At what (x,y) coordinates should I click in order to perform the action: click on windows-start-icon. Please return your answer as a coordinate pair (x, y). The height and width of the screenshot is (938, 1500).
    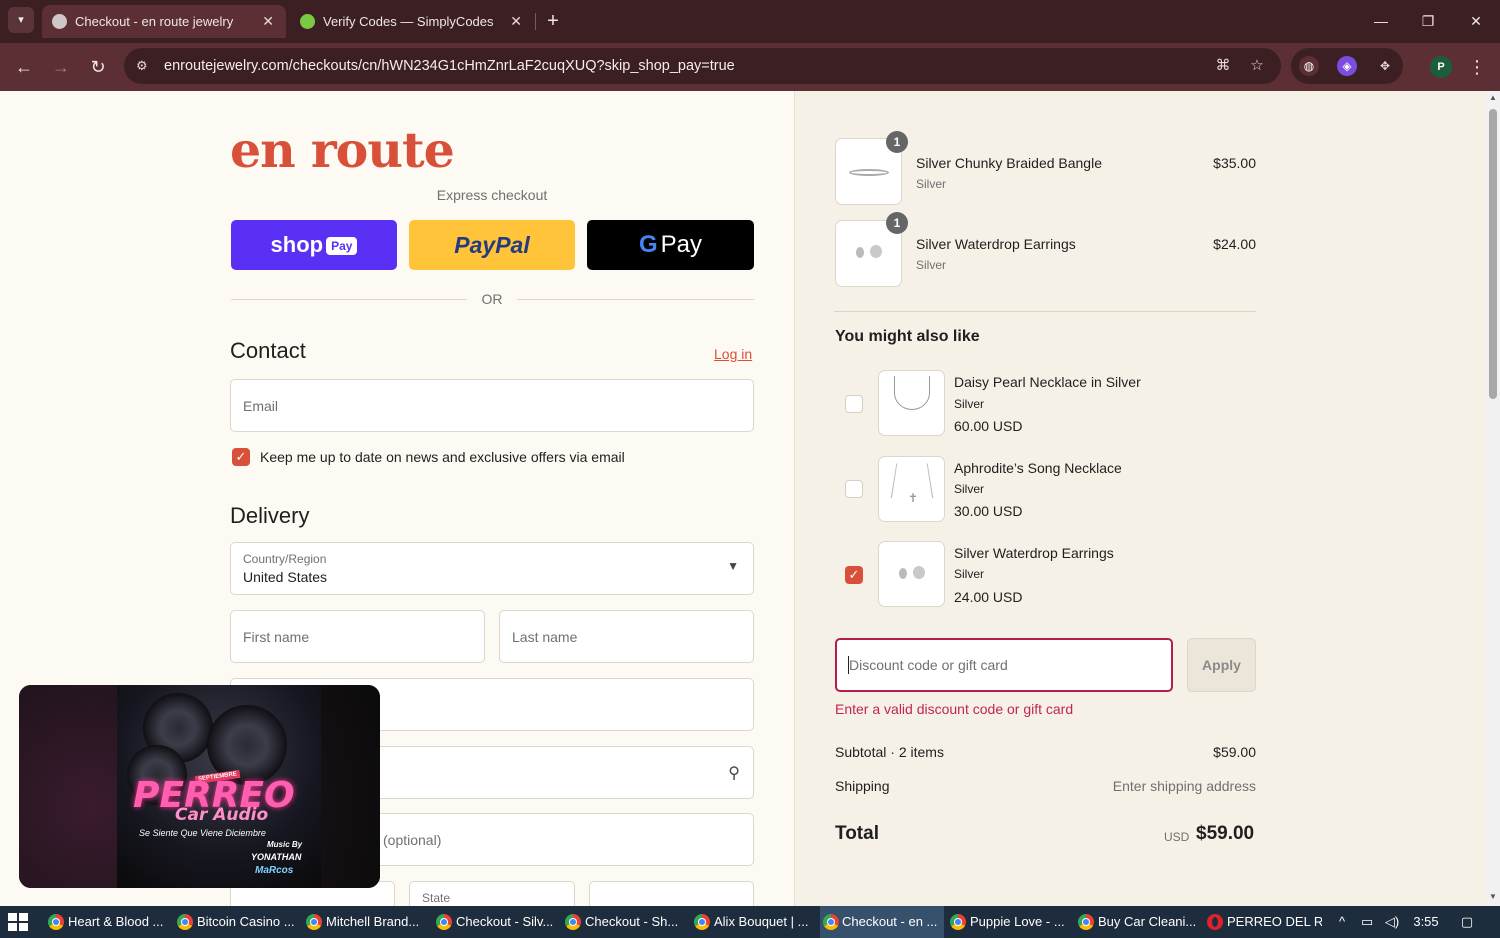
    Looking at the image, I should click on (18, 922).